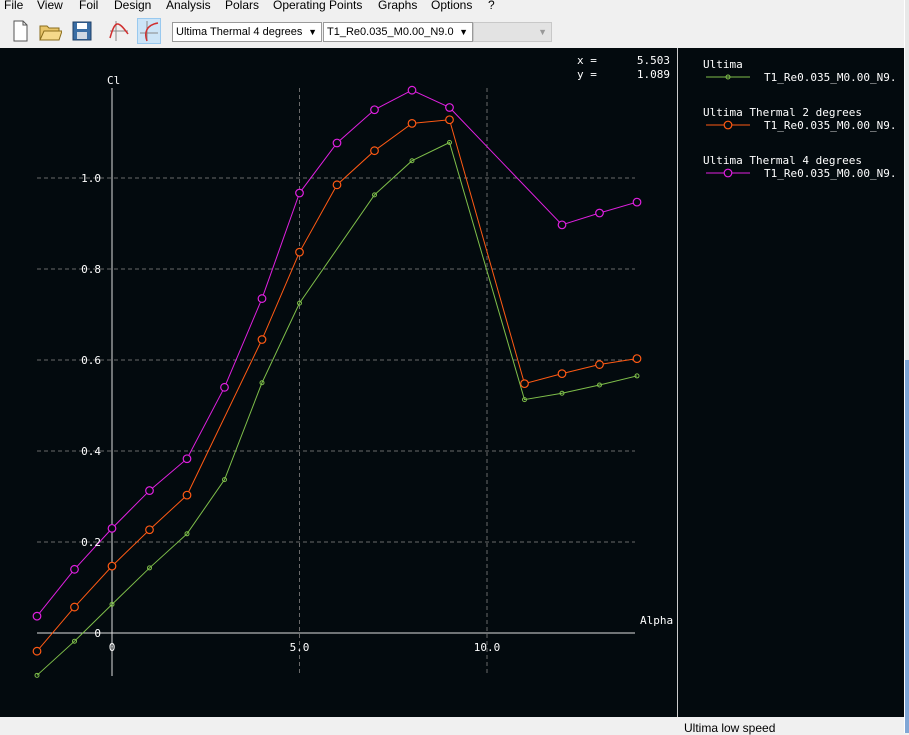 The image size is (909, 735). Describe the element at coordinates (653, 60) in the screenshot. I see `readout-x-value: 5.503` at that location.